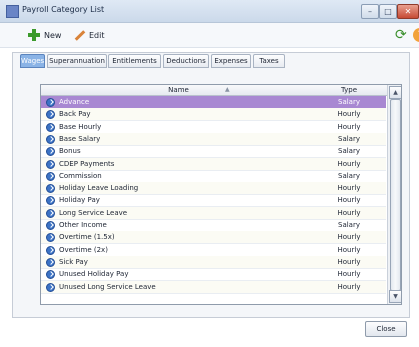  I want to click on cell-name: Long Service Leave, so click(93, 212).